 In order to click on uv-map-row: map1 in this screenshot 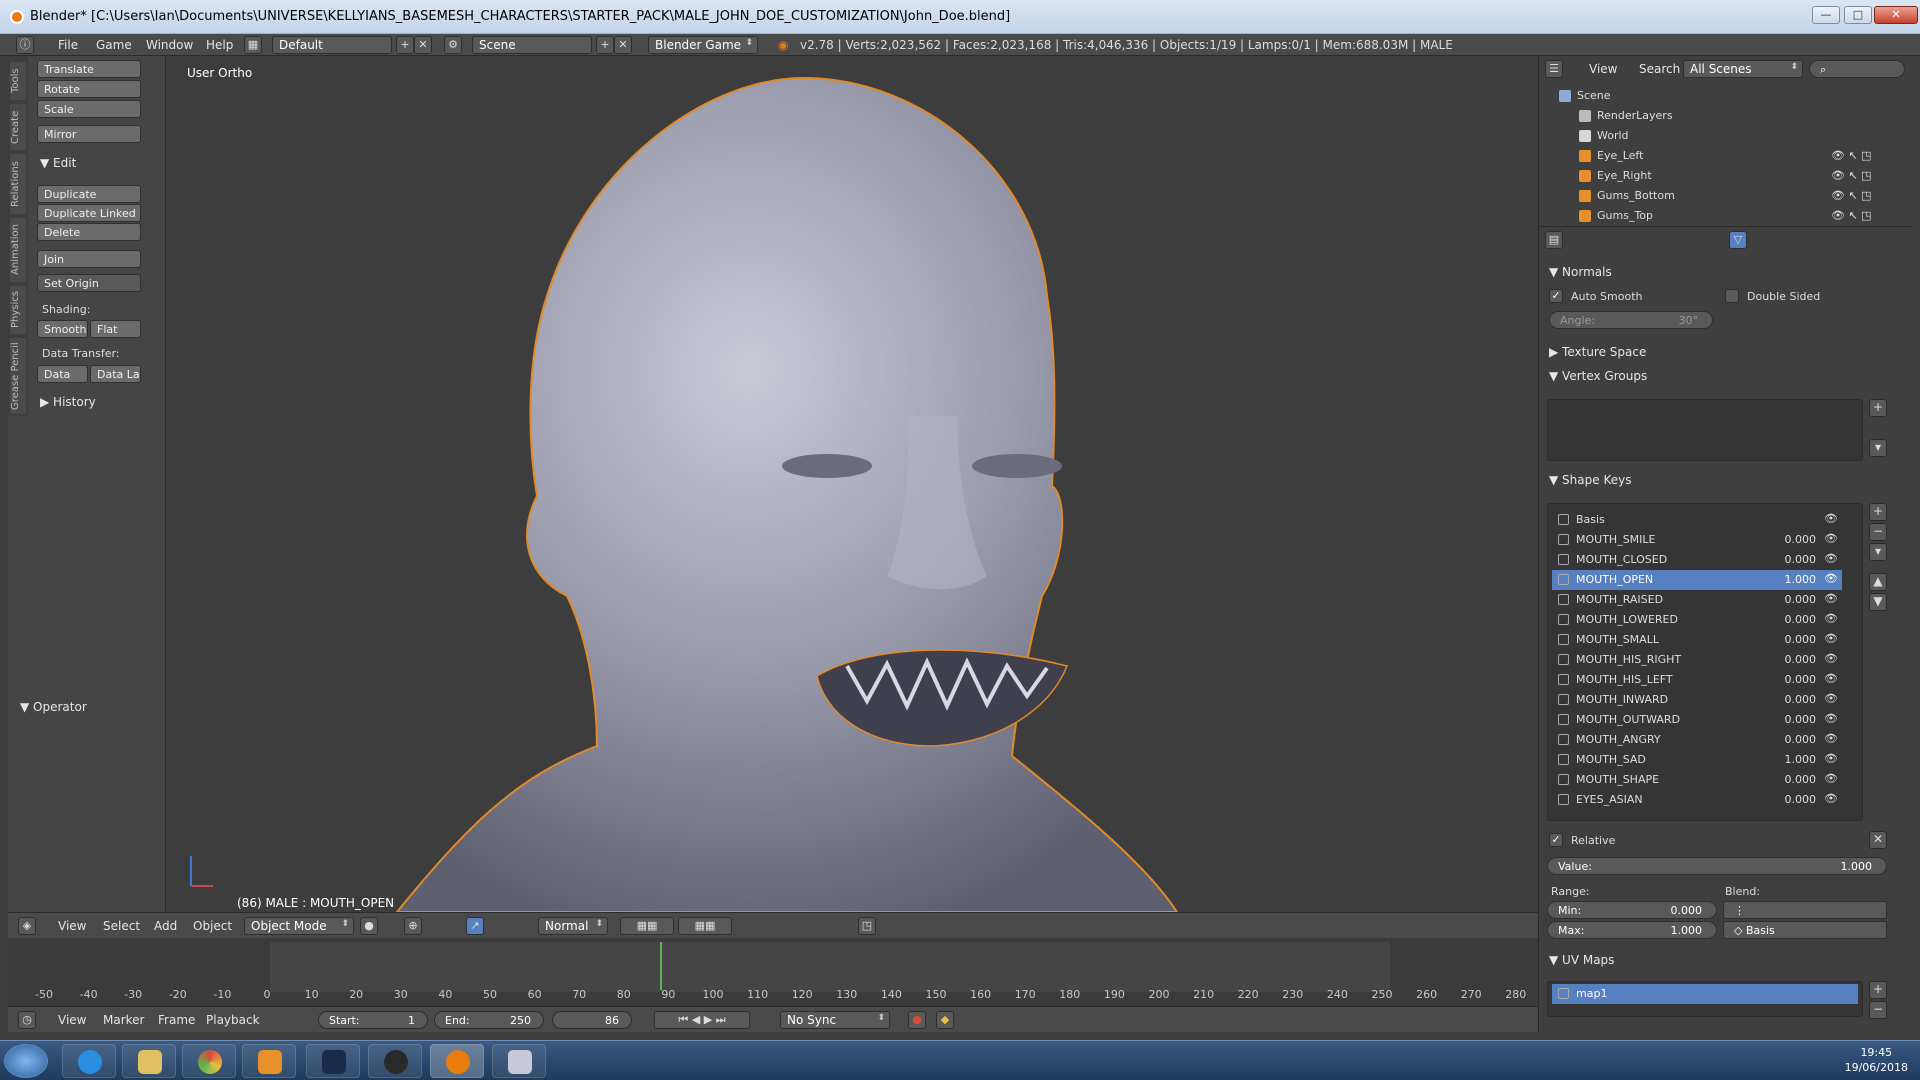, I will do `click(1705, 994)`.